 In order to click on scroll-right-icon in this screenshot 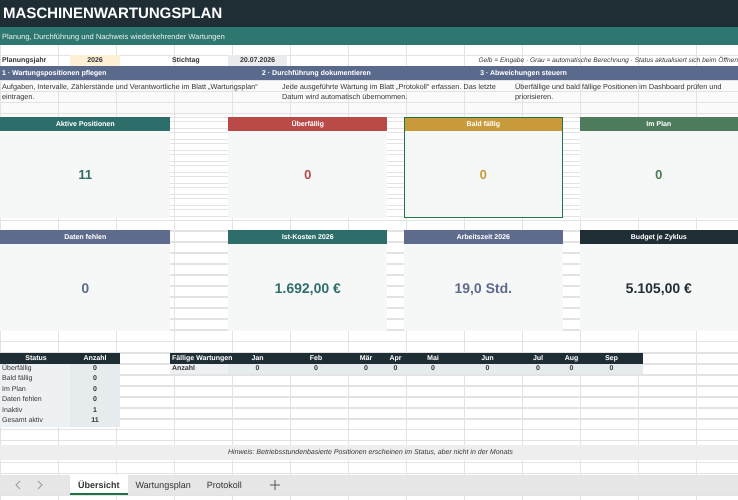, I will do `click(40, 485)`.